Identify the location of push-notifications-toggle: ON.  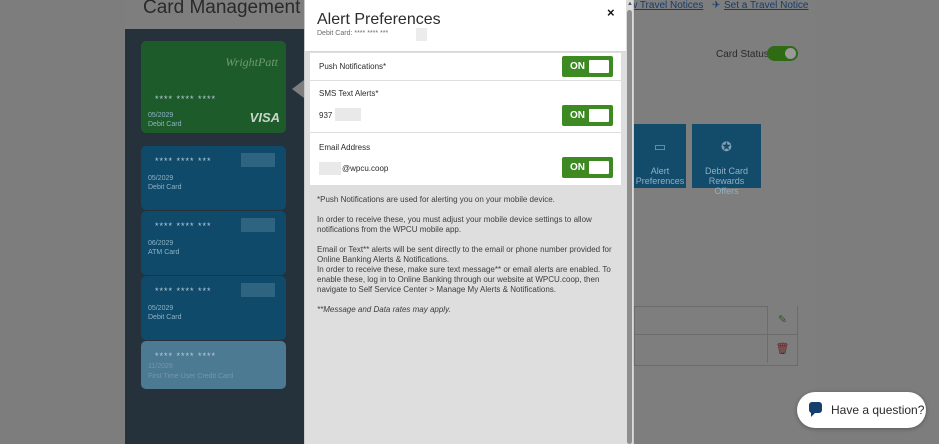
(587, 66).